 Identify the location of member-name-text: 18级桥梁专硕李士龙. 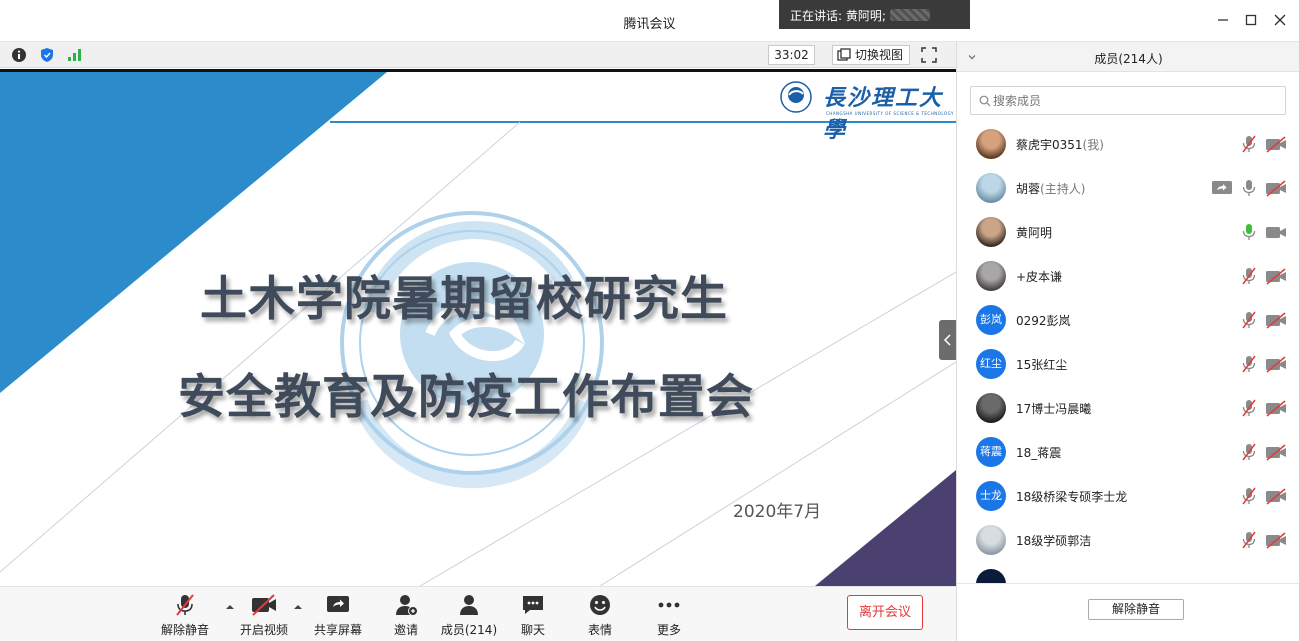
(1072, 497).